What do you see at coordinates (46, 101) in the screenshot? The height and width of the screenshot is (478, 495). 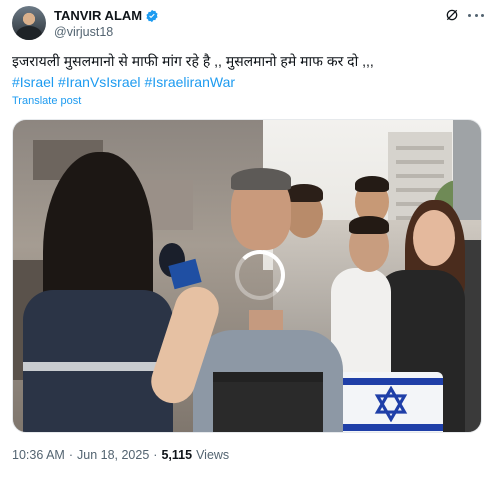 I see `translate-post-link: Translate post` at bounding box center [46, 101].